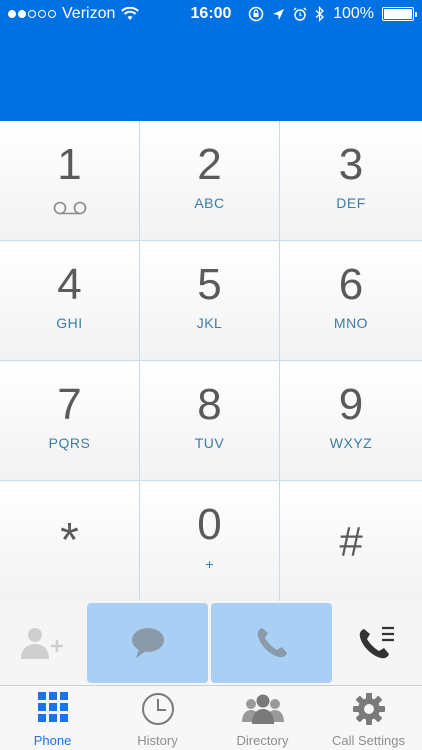 Image resolution: width=422 pixels, height=750 pixels. I want to click on key-0: 0 +, so click(210, 541).